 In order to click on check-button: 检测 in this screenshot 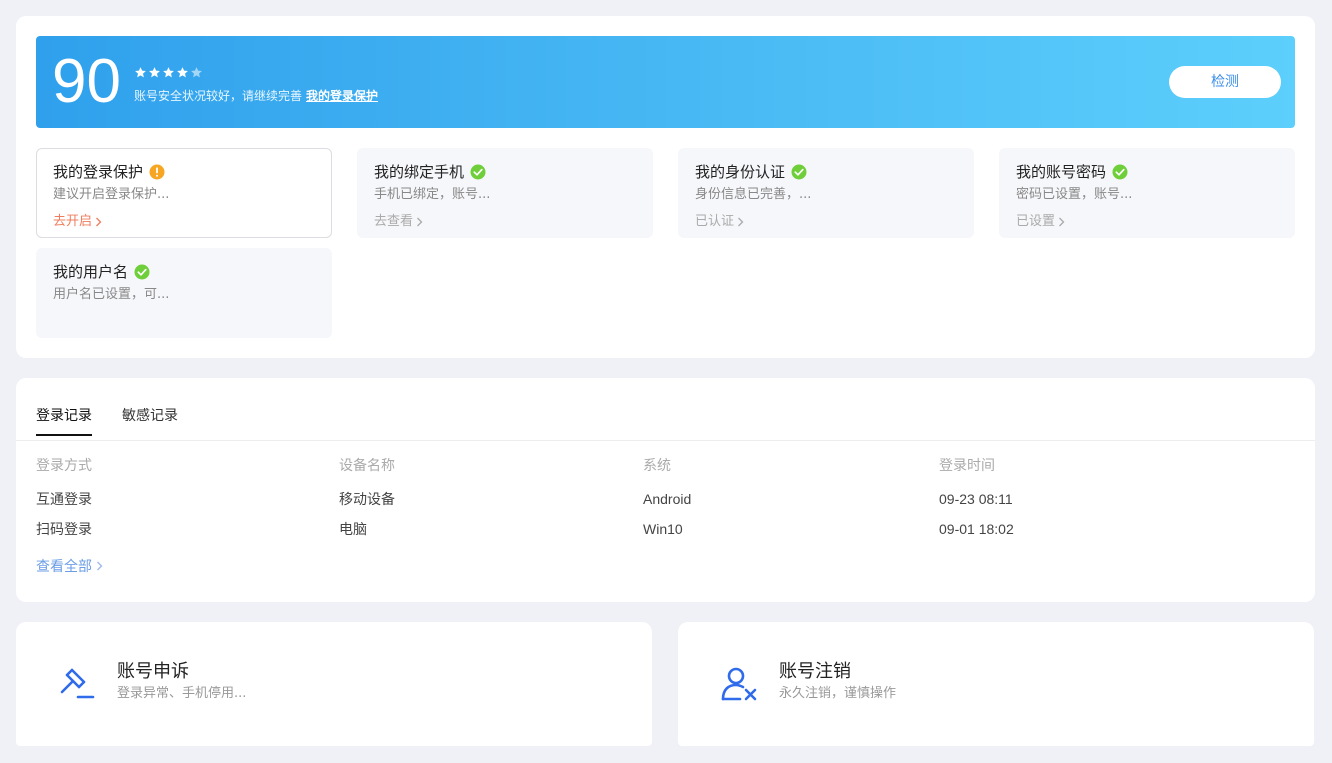, I will do `click(1225, 82)`.